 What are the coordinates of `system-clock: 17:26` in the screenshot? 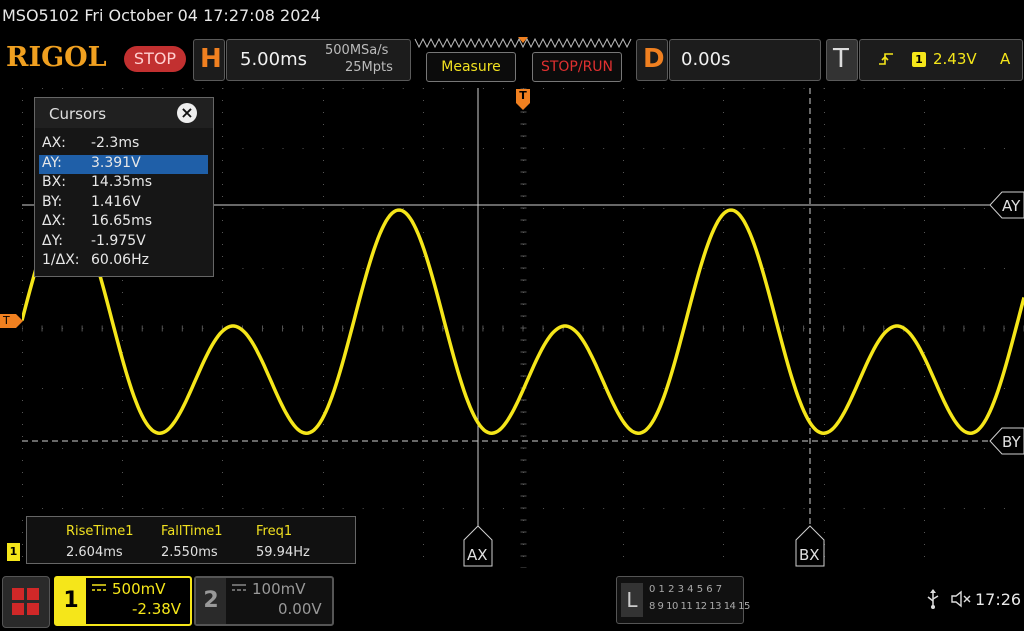 It's located at (998, 599).